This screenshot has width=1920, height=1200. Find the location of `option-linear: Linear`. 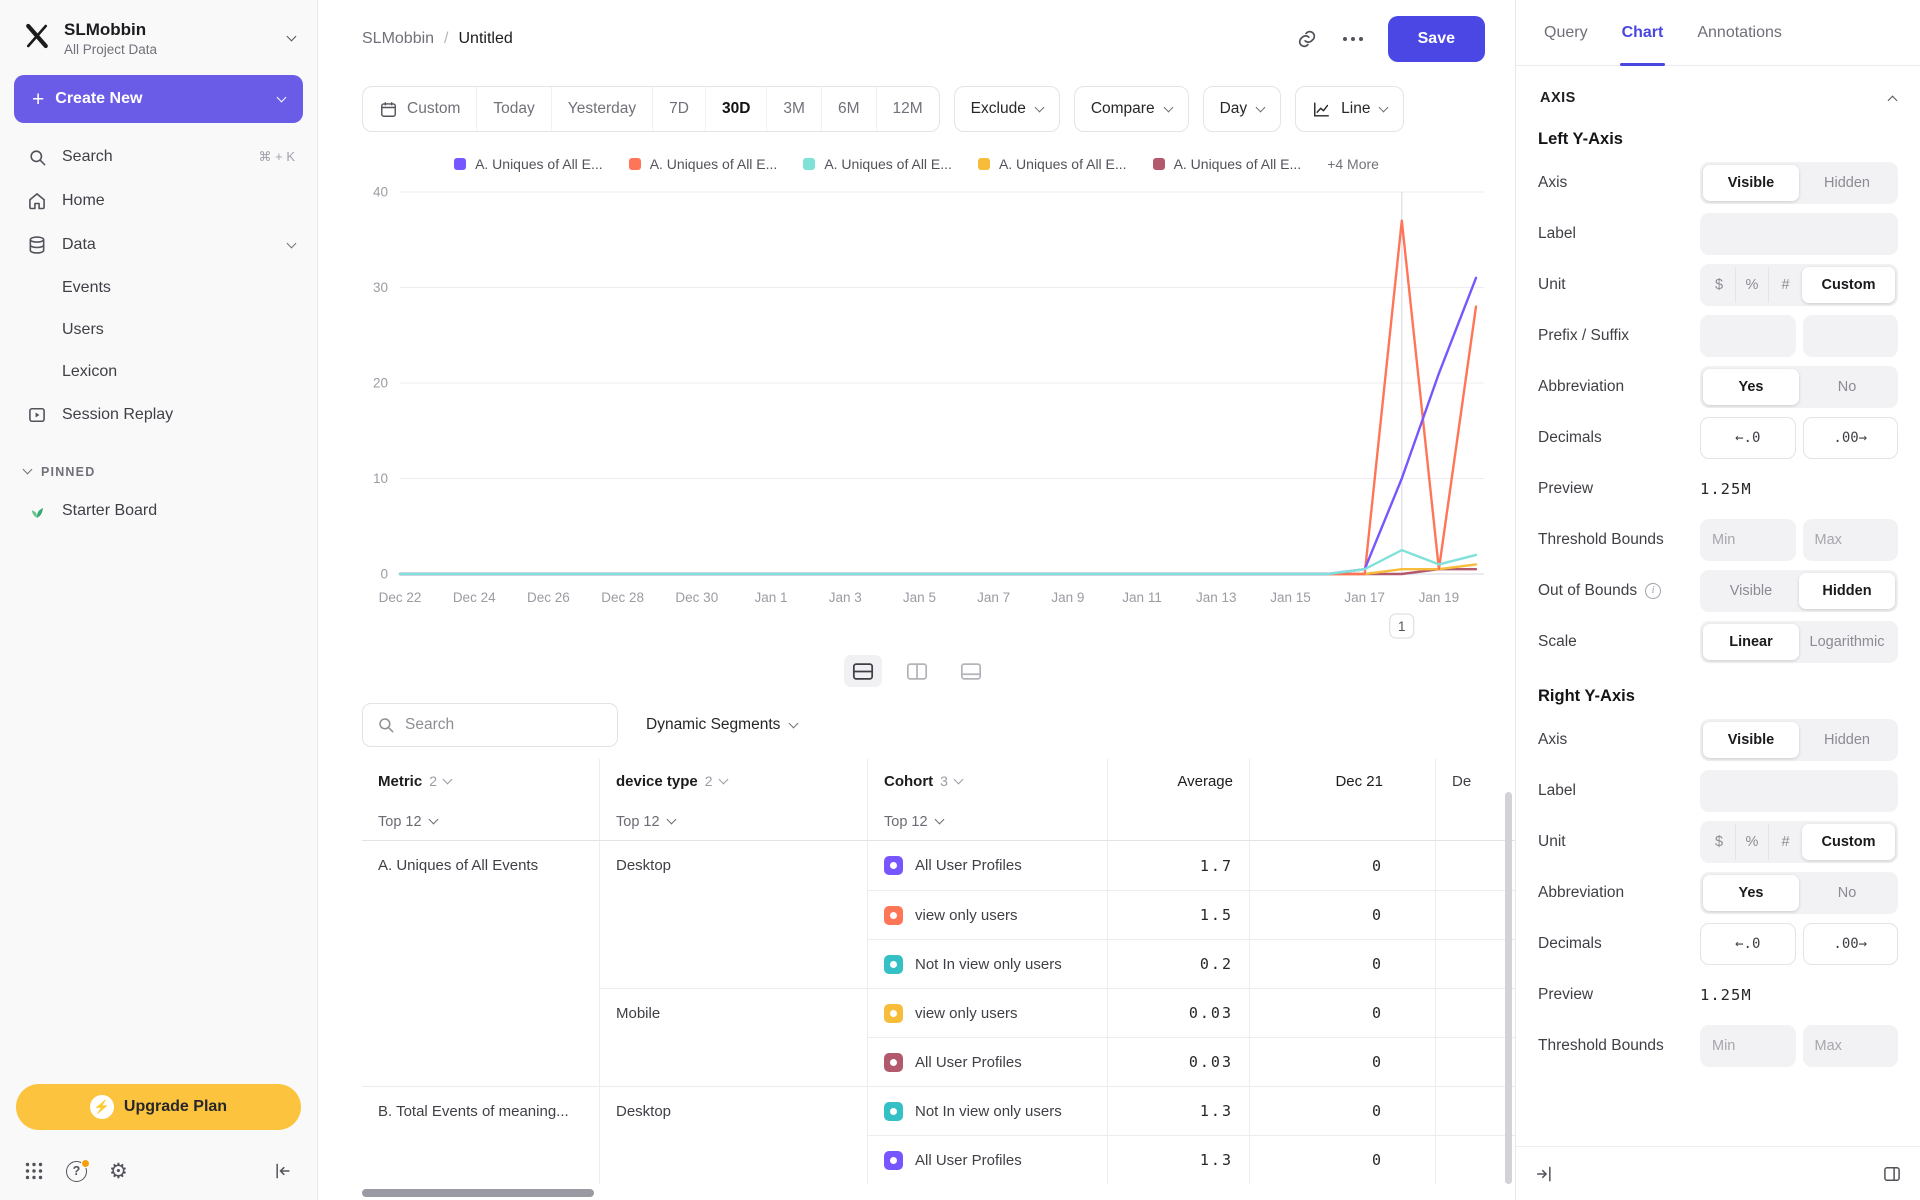

option-linear: Linear is located at coordinates (1751, 641).